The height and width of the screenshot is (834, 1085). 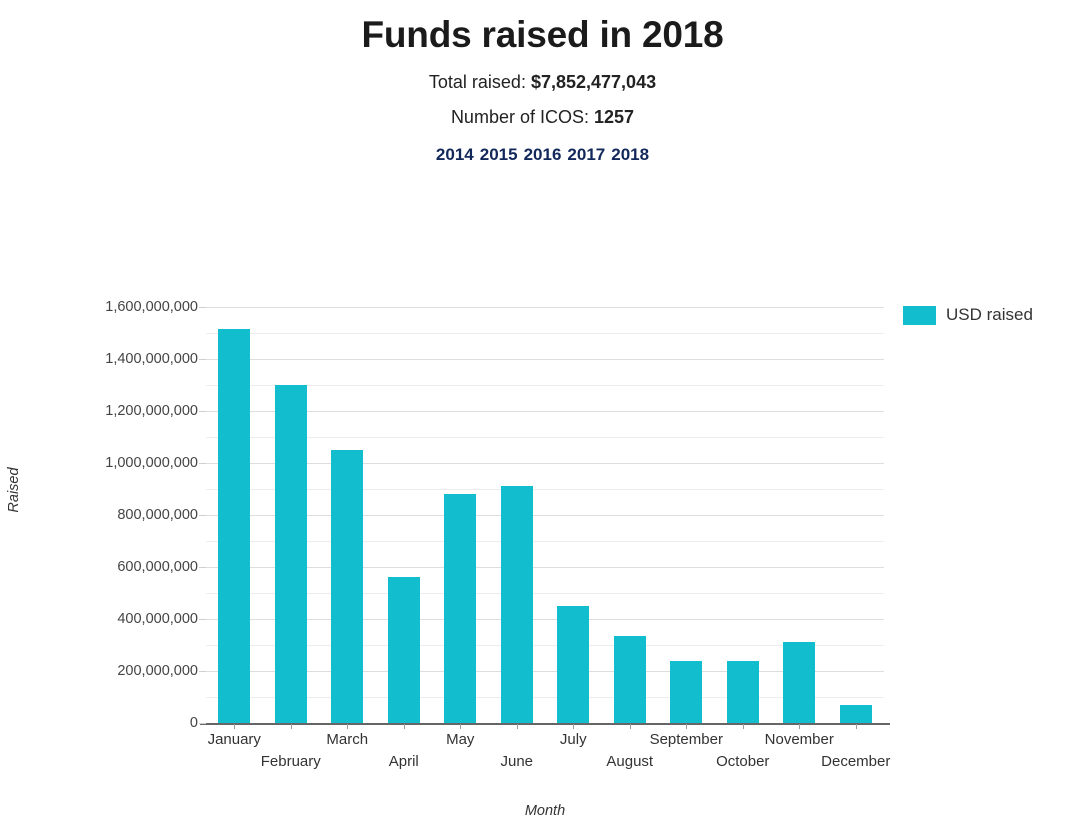 I want to click on y-axis-tick-label: 1,600,000,000, so click(x=151, y=307).